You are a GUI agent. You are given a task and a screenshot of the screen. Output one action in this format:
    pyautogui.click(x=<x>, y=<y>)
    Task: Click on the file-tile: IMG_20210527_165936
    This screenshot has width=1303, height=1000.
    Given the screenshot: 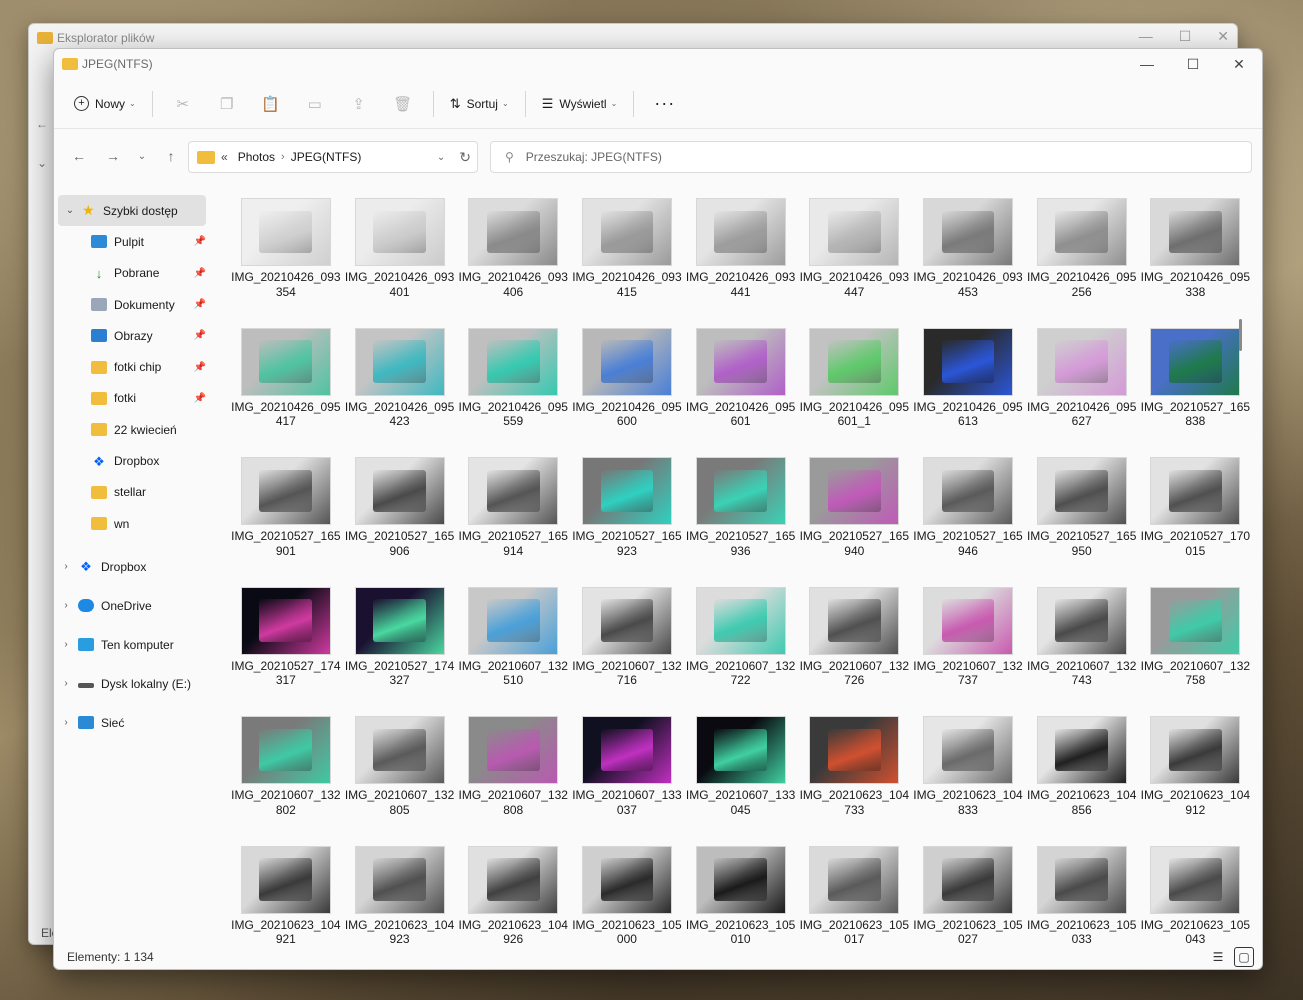 What is the action you would take?
    pyautogui.click(x=741, y=522)
    